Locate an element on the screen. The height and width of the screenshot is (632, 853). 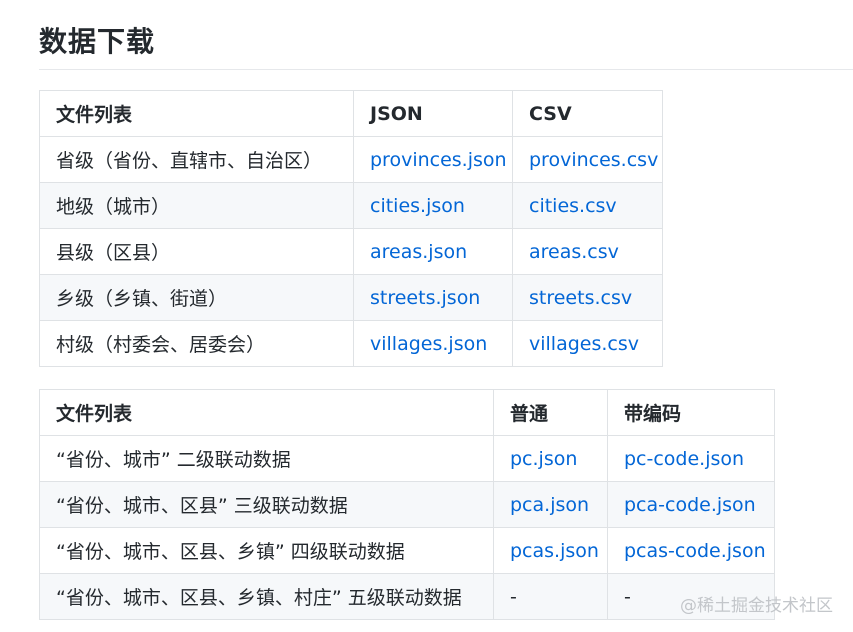
page-title: 数据下载 is located at coordinates (97, 41).